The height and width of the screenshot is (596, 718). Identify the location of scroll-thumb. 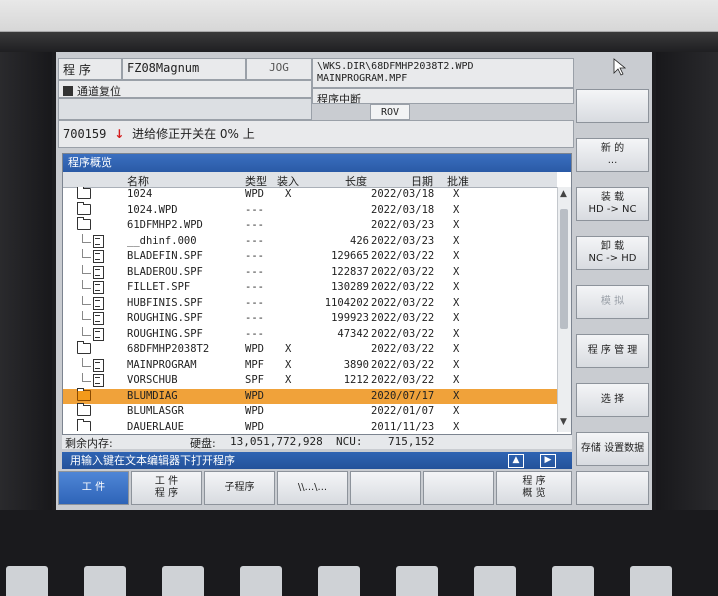
(564, 269).